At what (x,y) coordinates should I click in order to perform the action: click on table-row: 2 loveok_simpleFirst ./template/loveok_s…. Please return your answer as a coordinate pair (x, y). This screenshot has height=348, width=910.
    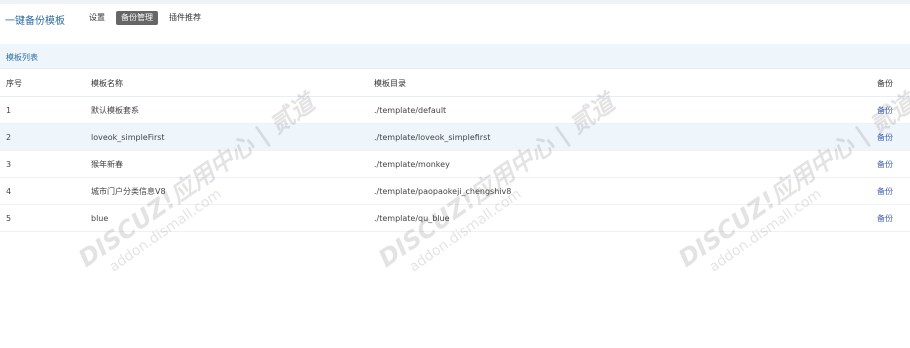
    Looking at the image, I should click on (455, 137).